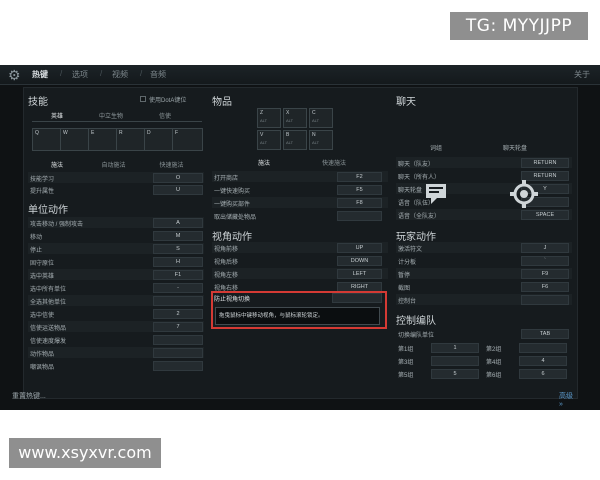 This screenshot has height=480, width=600. I want to click on unit-action-row: 停止 S, so click(116, 249).